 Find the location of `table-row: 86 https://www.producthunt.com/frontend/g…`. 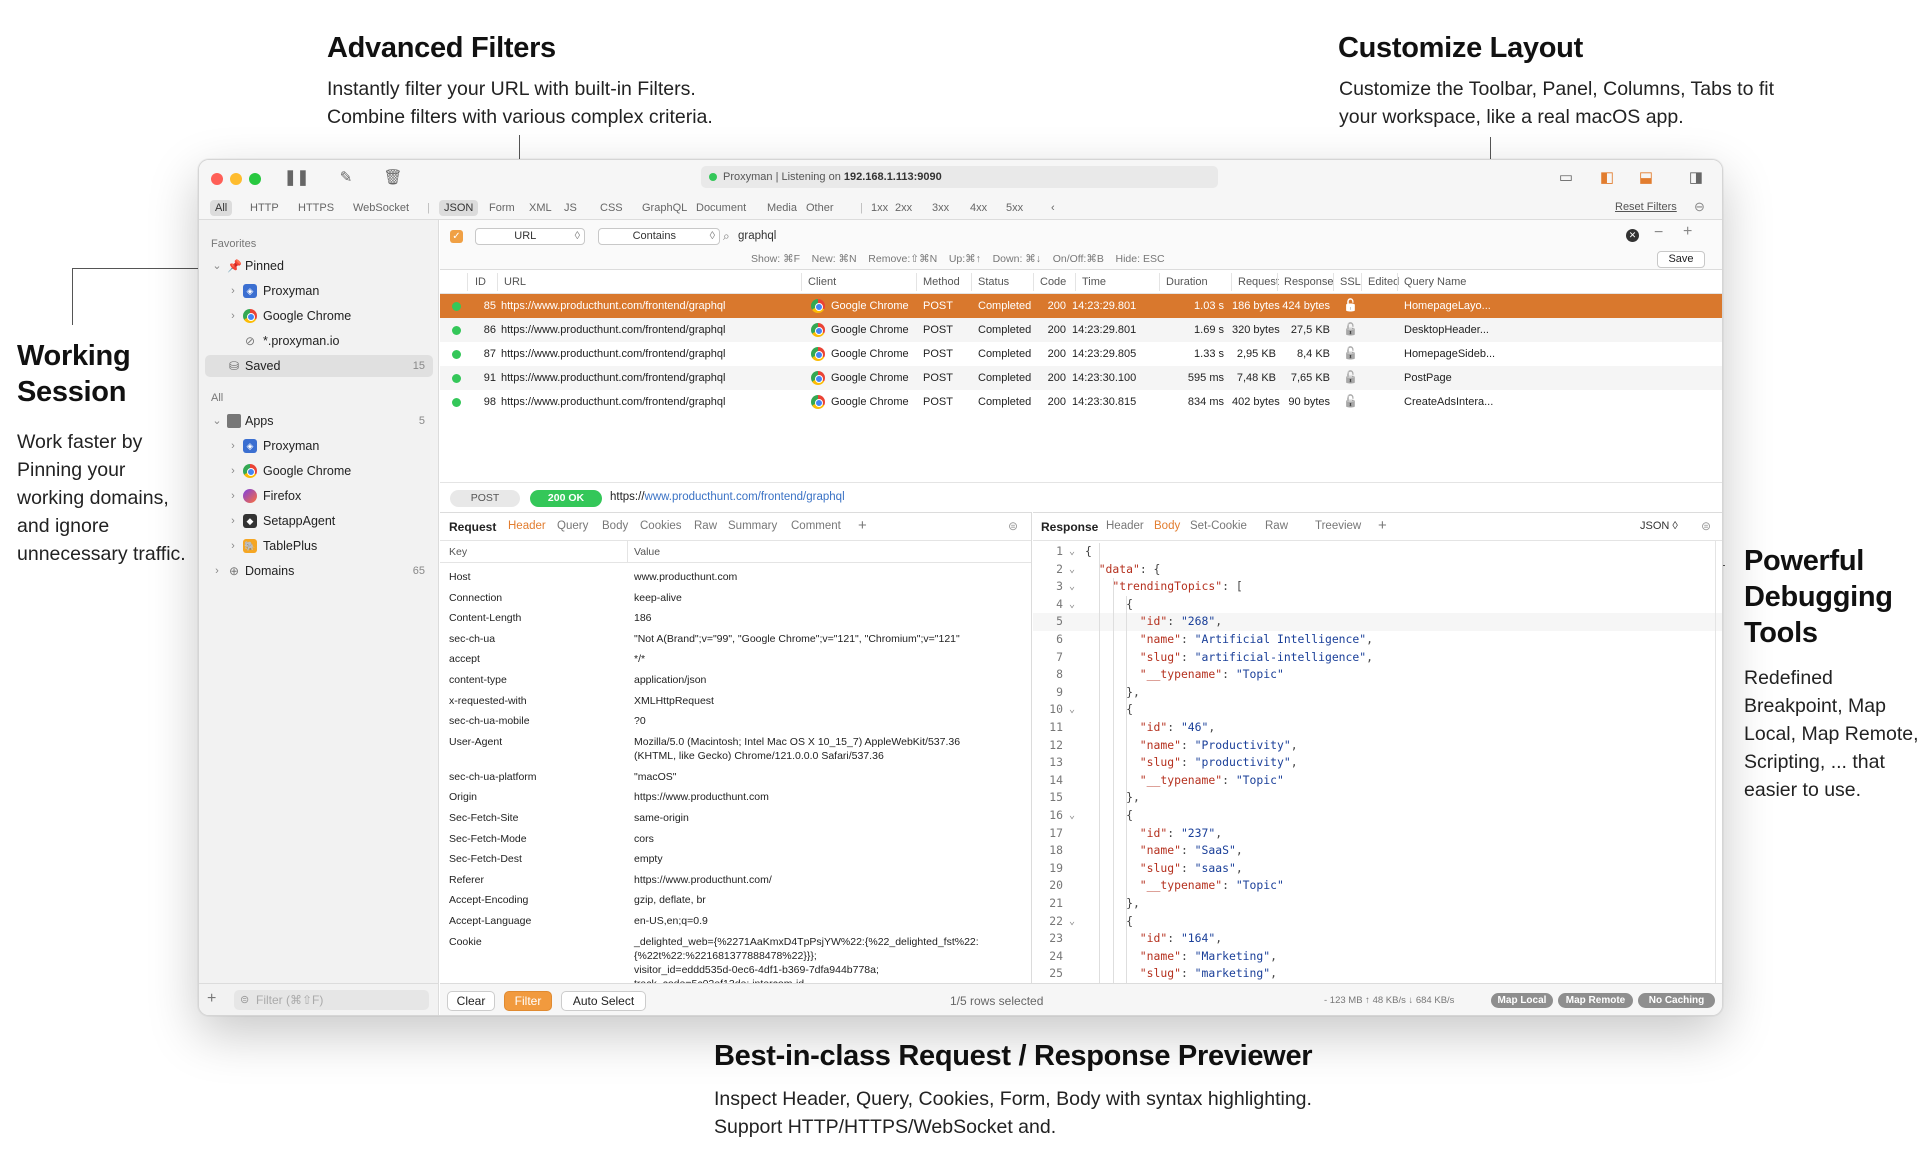

table-row: 86 https://www.producthunt.com/frontend/g… is located at coordinates (1081, 330).